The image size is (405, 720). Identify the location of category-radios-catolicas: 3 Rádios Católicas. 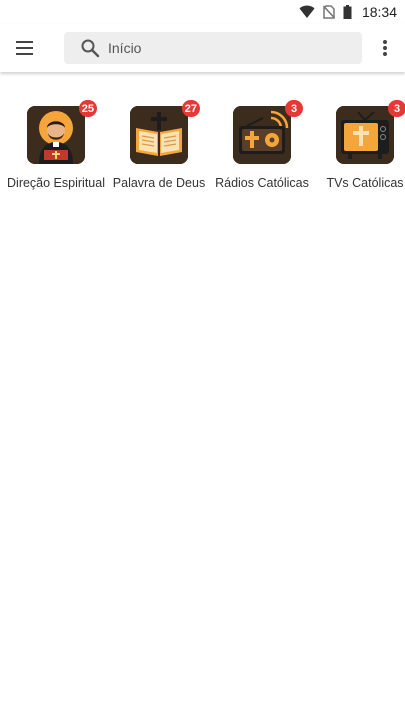
(262, 145).